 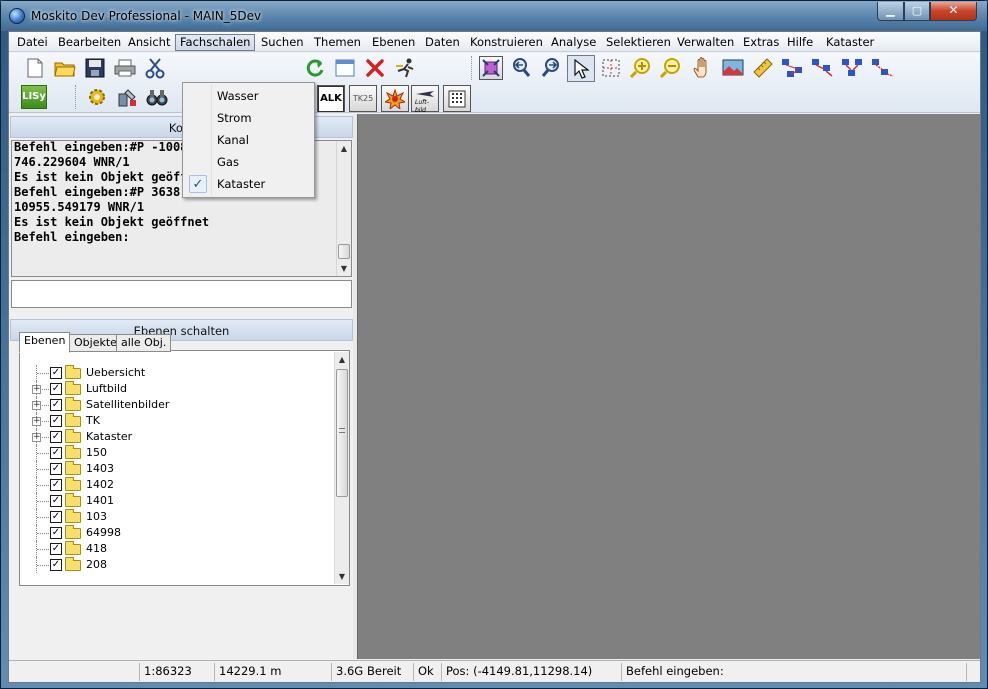 I want to click on select-grid-icon, so click(x=611, y=68).